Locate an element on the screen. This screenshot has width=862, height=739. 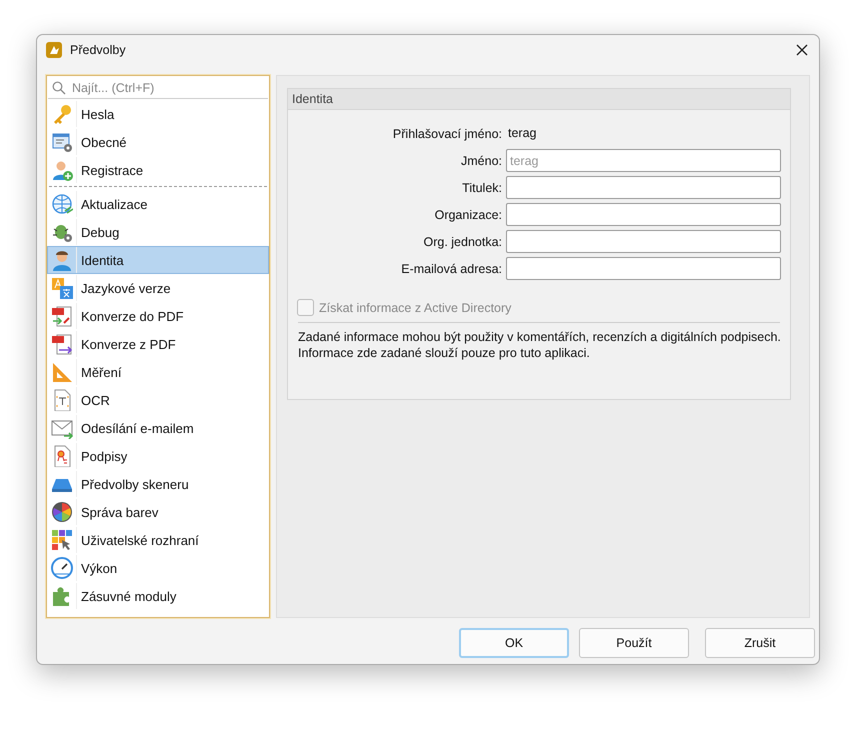
category-item: Jazykové verze is located at coordinates (158, 288).